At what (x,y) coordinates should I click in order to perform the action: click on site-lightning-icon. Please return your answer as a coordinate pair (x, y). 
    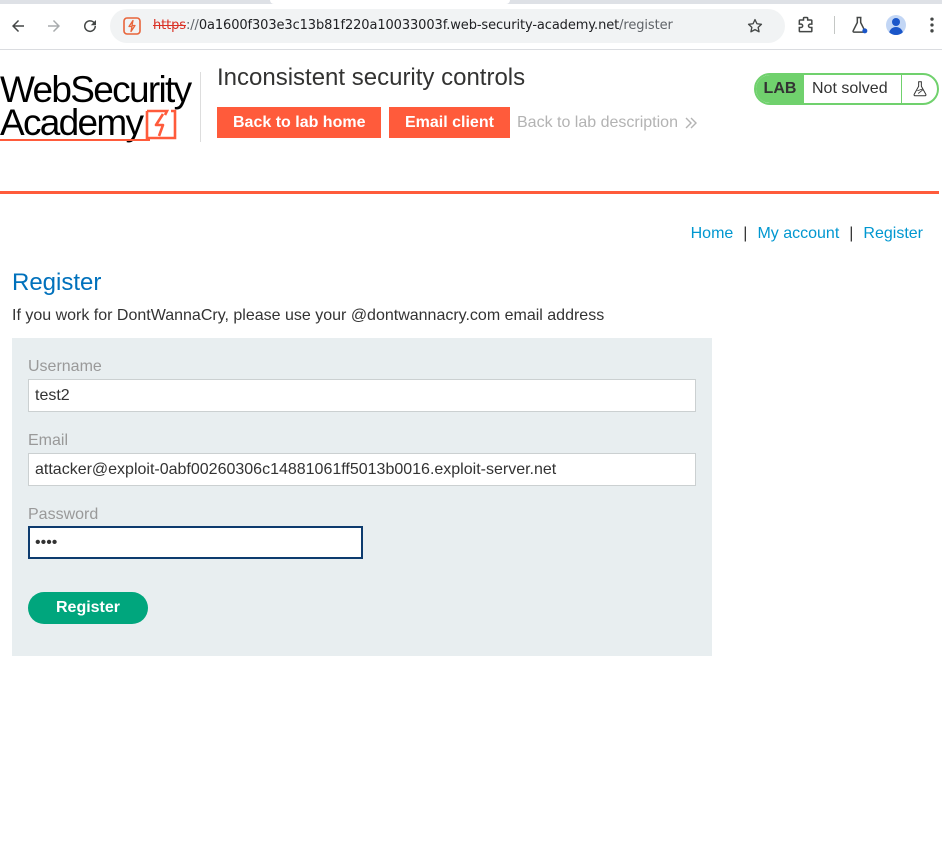
    Looking at the image, I should click on (132, 26).